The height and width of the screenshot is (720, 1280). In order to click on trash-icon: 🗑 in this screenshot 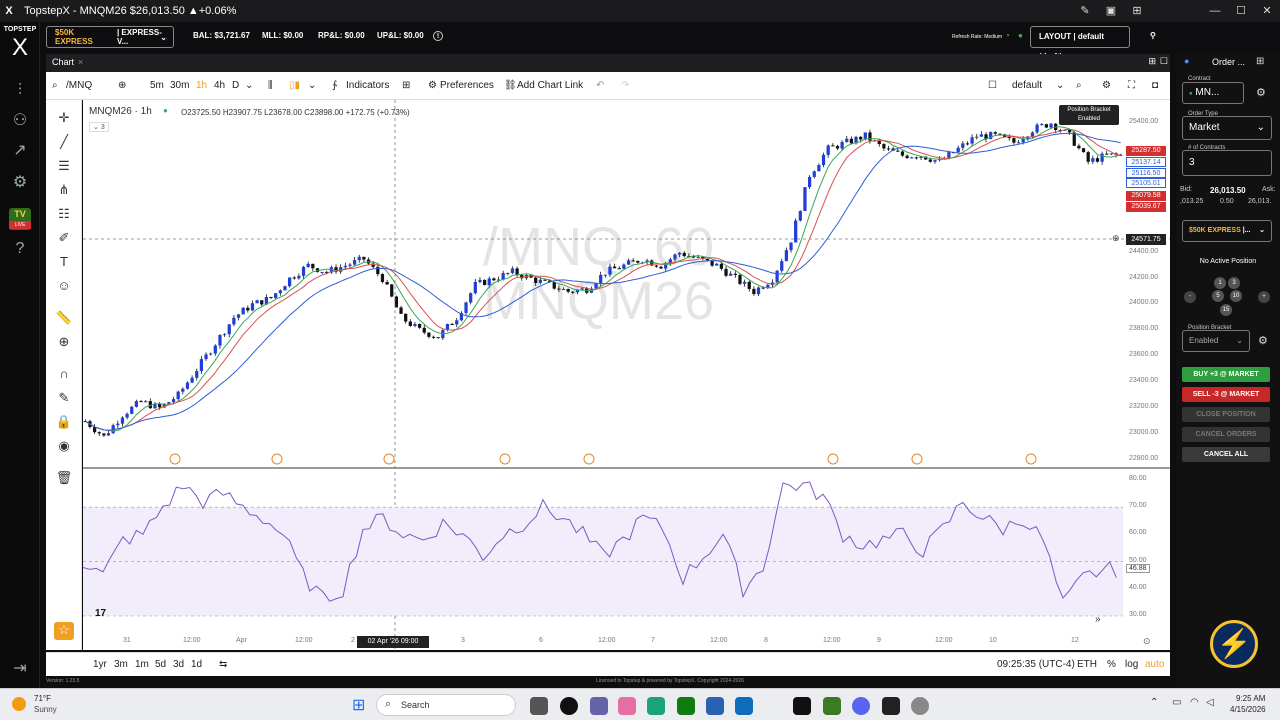, I will do `click(64, 479)`.